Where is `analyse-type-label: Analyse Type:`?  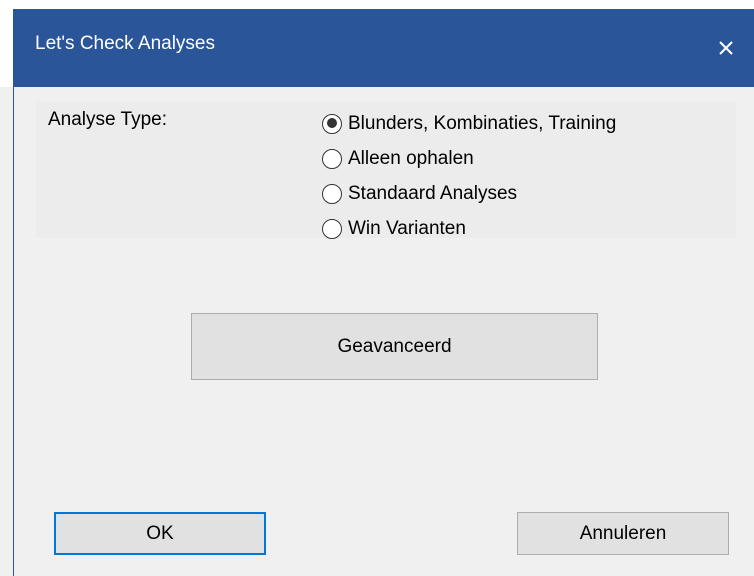
analyse-type-label: Analyse Type: is located at coordinates (108, 119).